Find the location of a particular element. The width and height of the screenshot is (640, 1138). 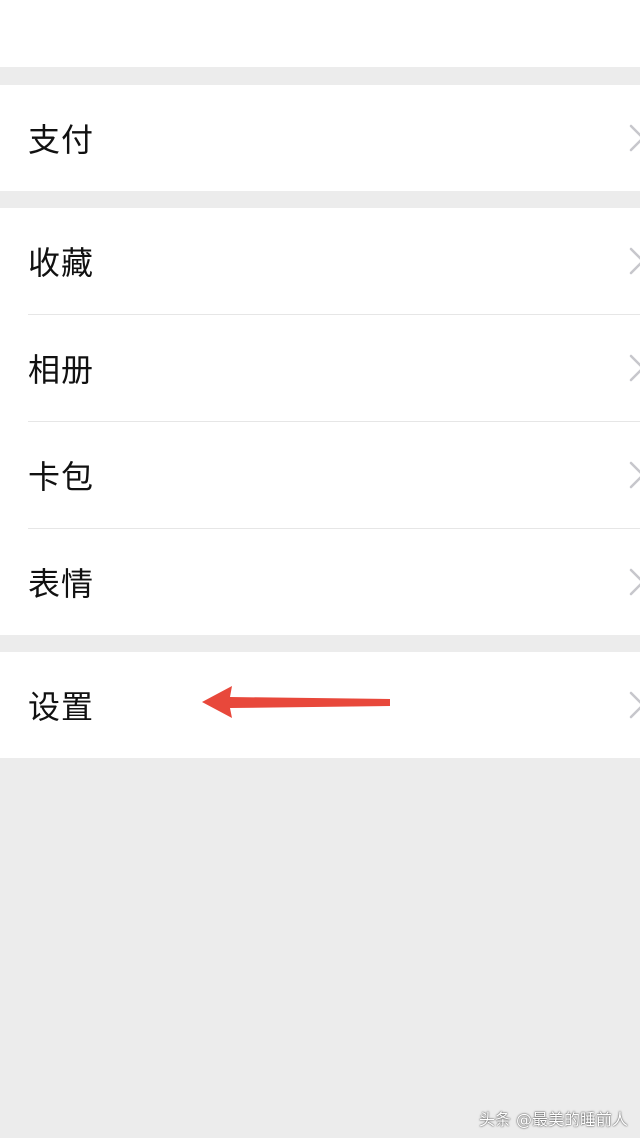

menu-item-stickers-label: 表情 is located at coordinates (61, 584).